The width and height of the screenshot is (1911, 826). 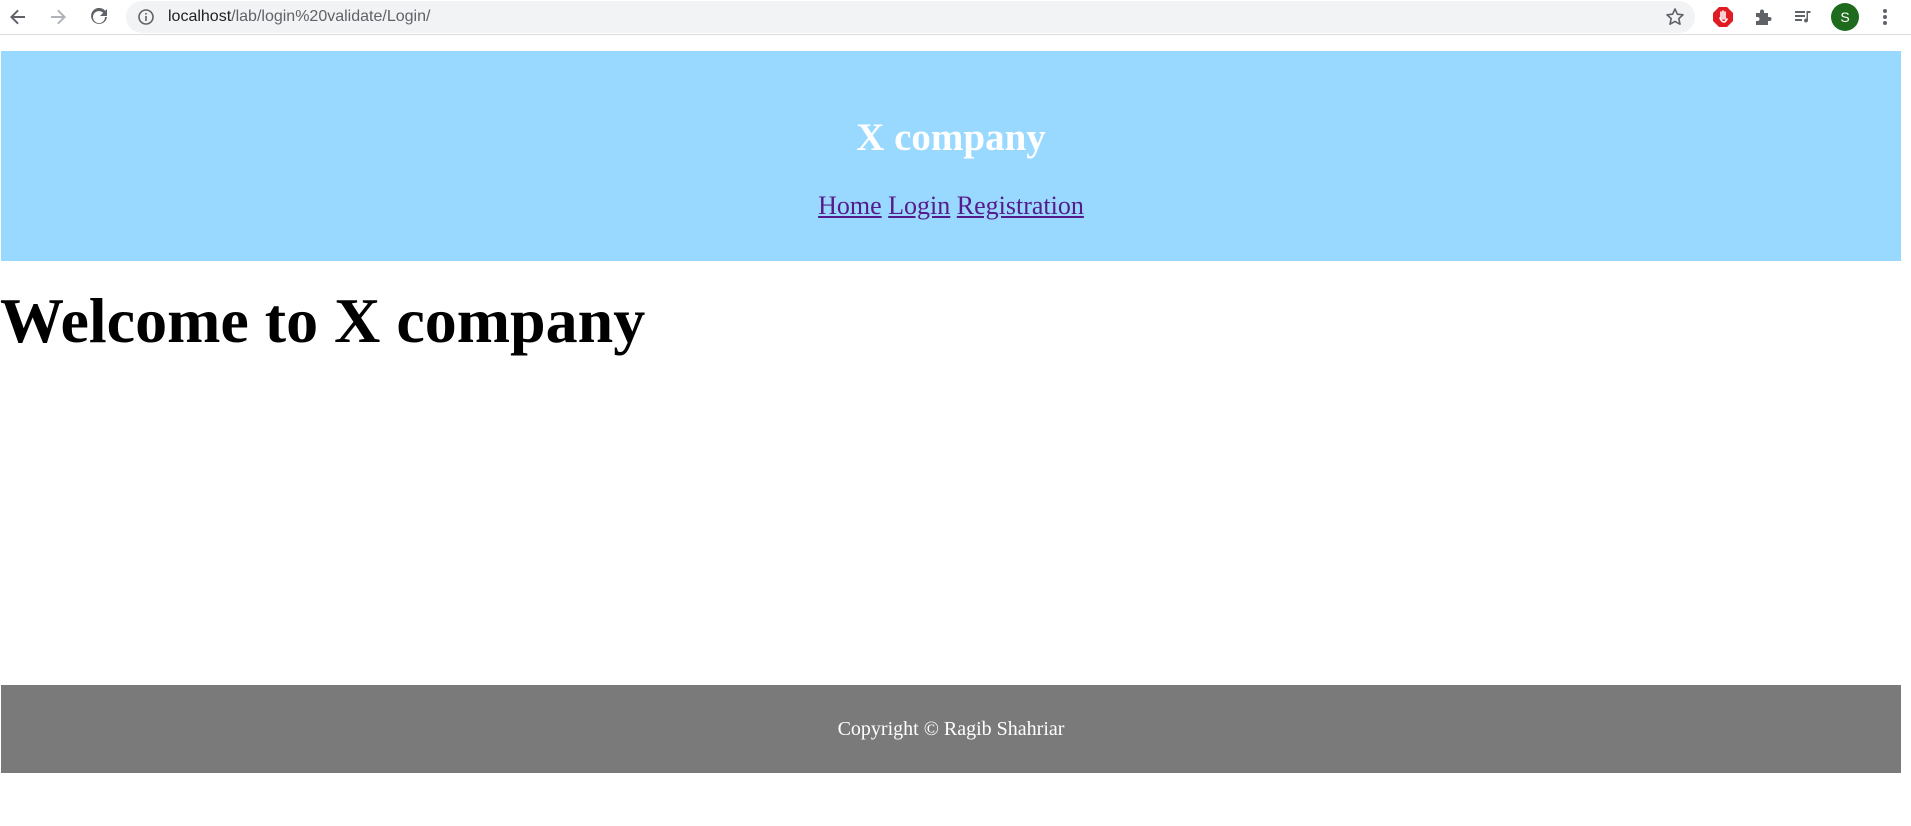 I want to click on reload-icon, so click(x=99, y=16).